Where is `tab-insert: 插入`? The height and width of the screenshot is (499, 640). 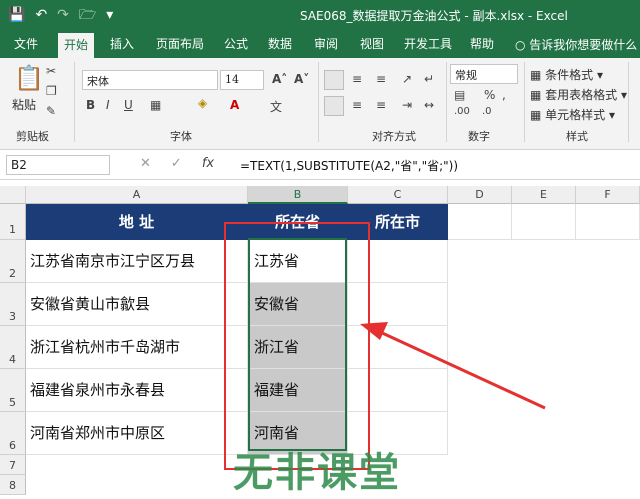 tab-insert: 插入 is located at coordinates (122, 43).